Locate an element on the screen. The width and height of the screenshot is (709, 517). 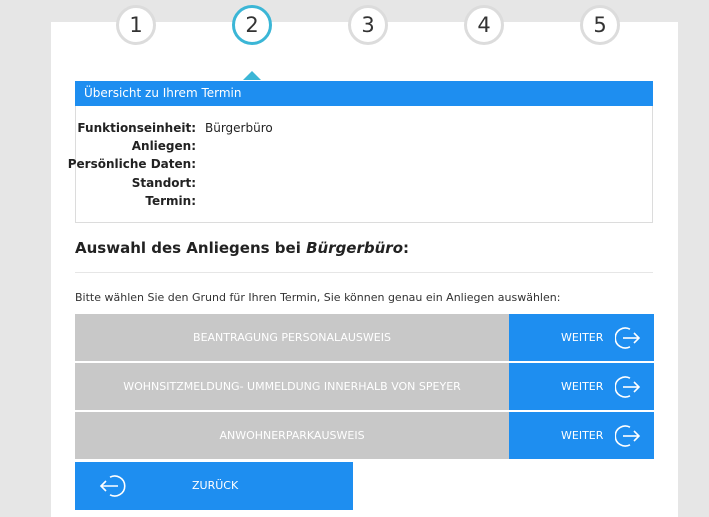
next-button-wohnsitzmeldung: WEITER is located at coordinates (581, 386).